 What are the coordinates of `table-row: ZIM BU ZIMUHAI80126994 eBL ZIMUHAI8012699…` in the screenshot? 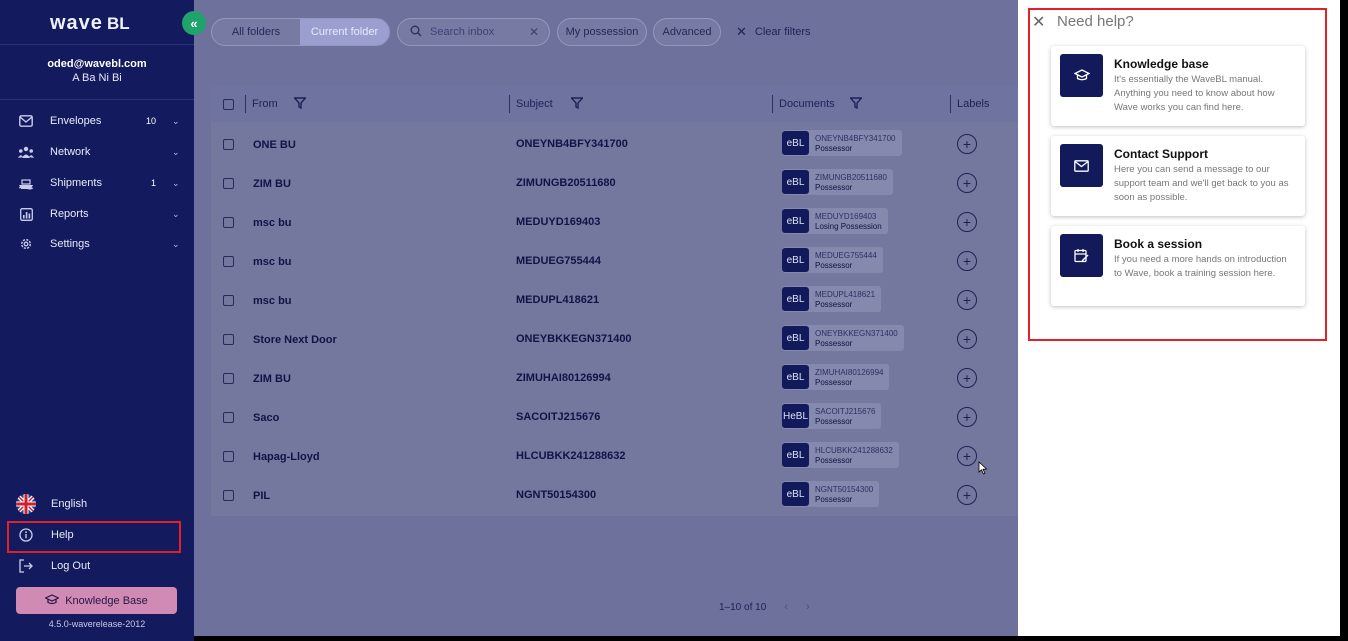 It's located at (614, 378).